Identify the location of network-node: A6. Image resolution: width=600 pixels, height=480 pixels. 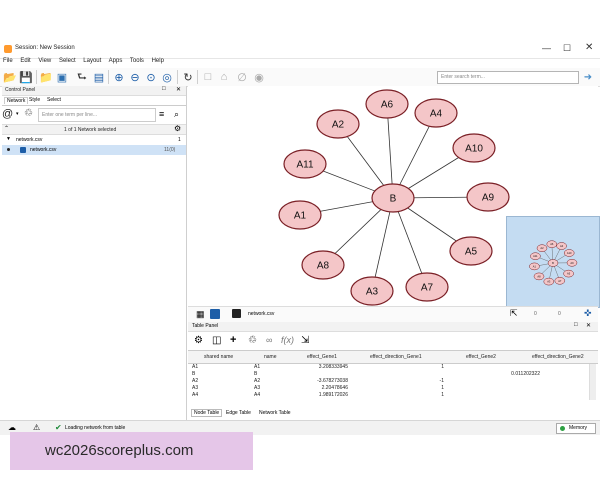
(387, 104).